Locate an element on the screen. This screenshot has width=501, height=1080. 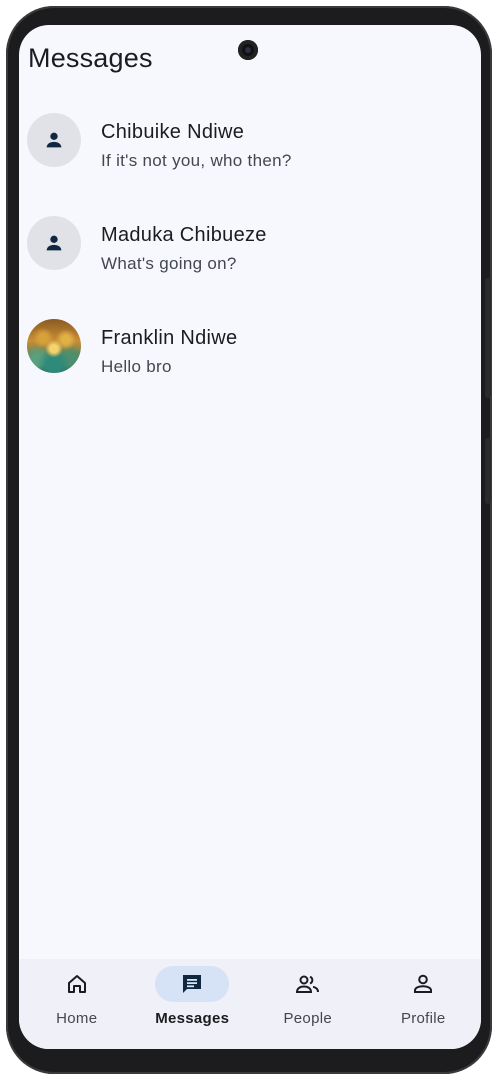
chat-icon is located at coordinates (192, 984).